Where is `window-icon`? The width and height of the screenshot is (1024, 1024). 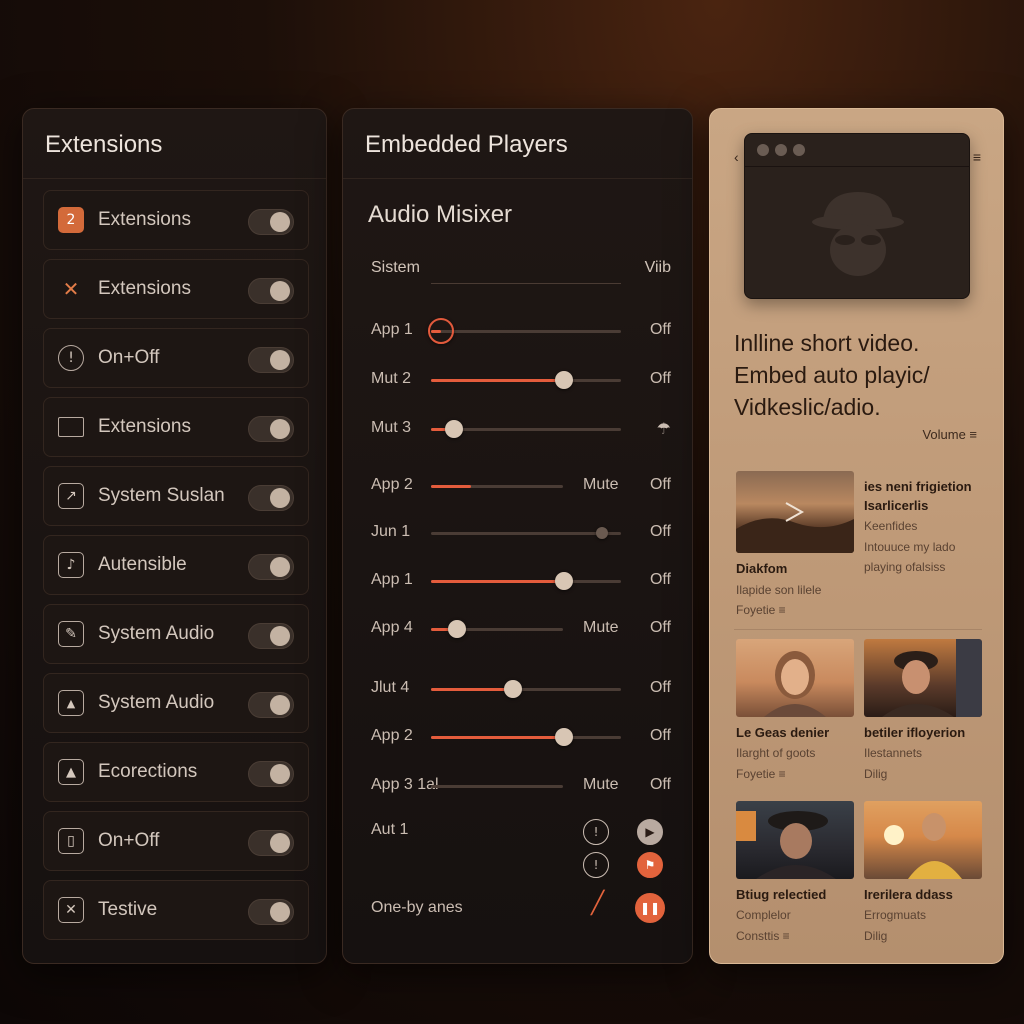
window-icon is located at coordinates (71, 427).